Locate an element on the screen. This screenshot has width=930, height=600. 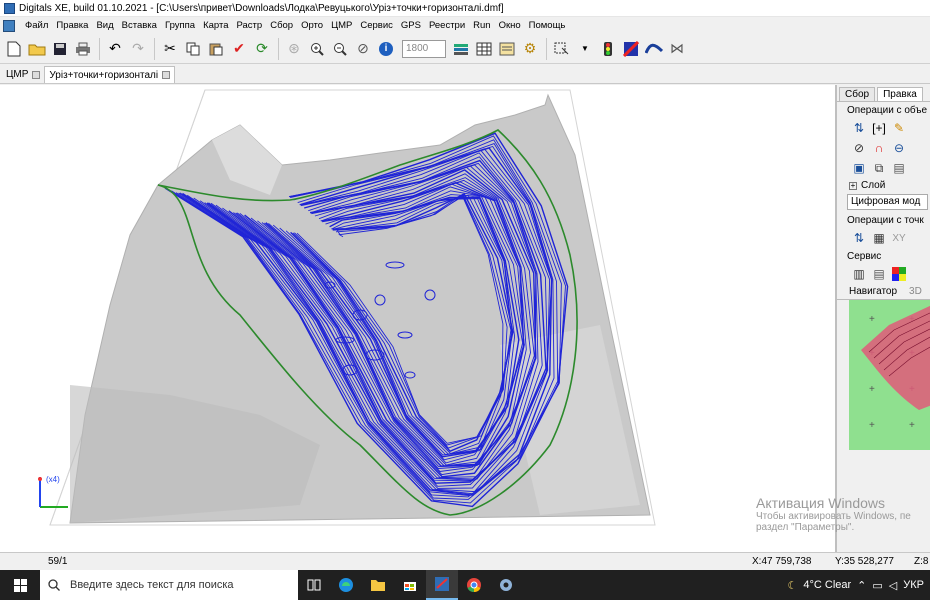
digitals-app-icon is located at coordinates (442, 585).